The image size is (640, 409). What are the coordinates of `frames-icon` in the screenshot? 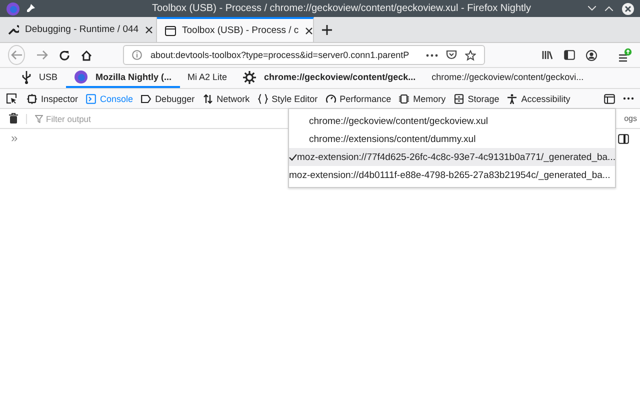 It's located at (609, 99).